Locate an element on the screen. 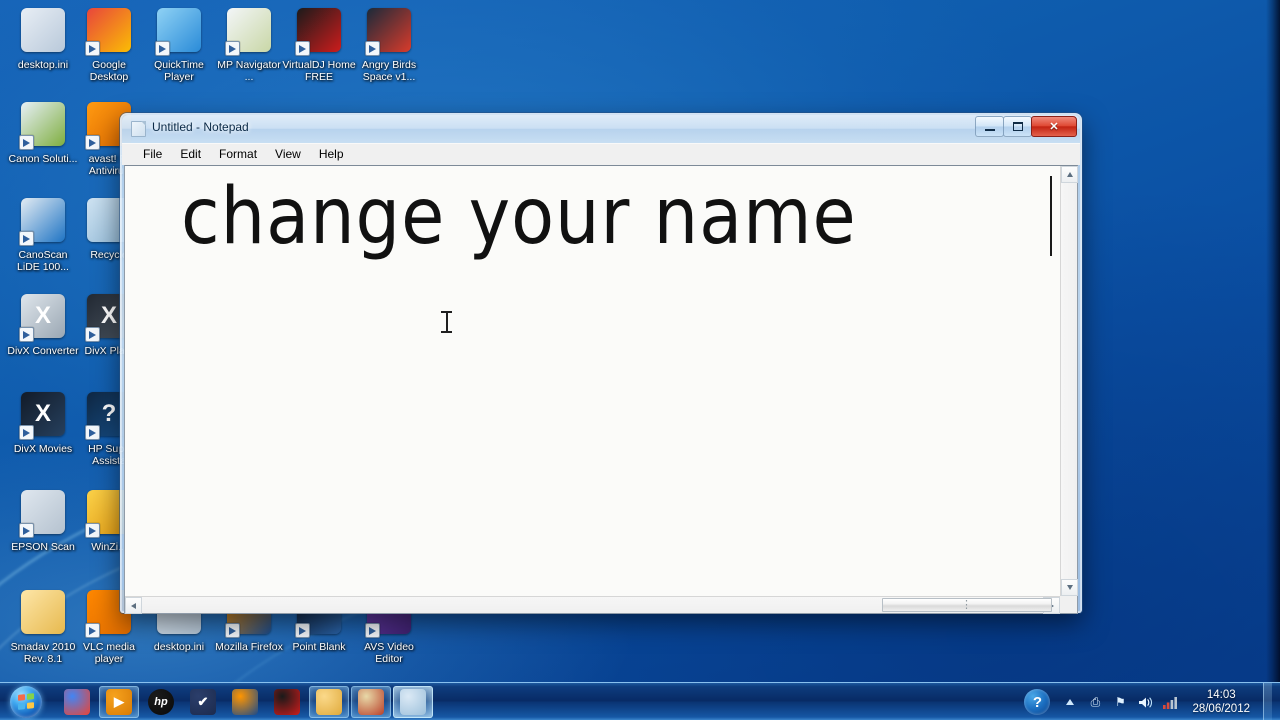  scroll-down-button is located at coordinates (1069, 587).